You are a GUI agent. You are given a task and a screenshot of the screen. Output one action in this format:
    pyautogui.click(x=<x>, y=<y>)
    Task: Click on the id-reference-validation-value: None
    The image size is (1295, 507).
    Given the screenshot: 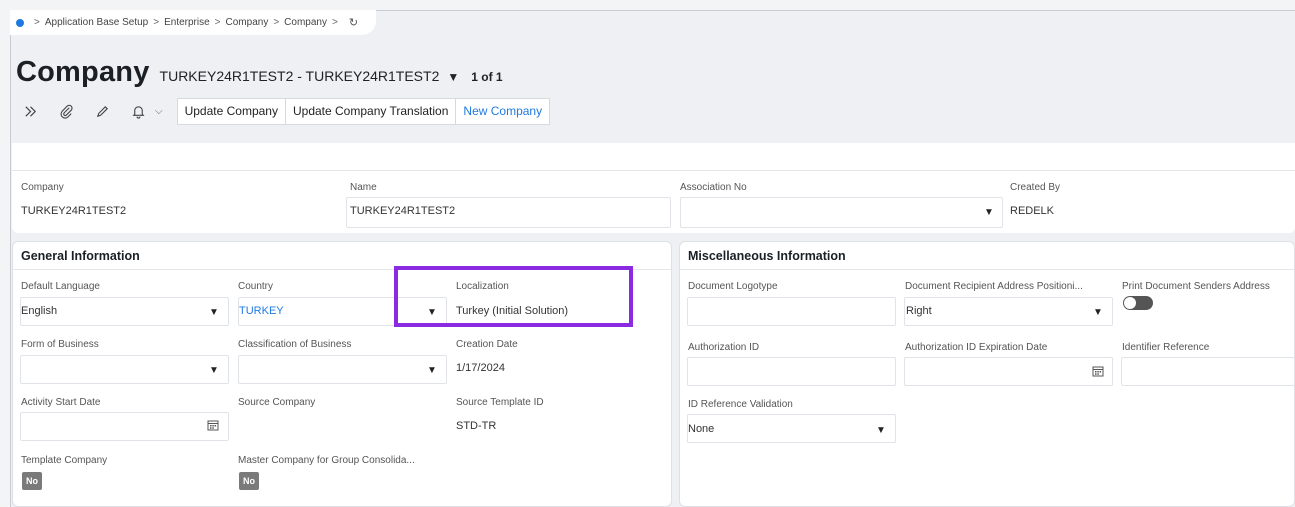 What is the action you would take?
    pyautogui.click(x=701, y=429)
    